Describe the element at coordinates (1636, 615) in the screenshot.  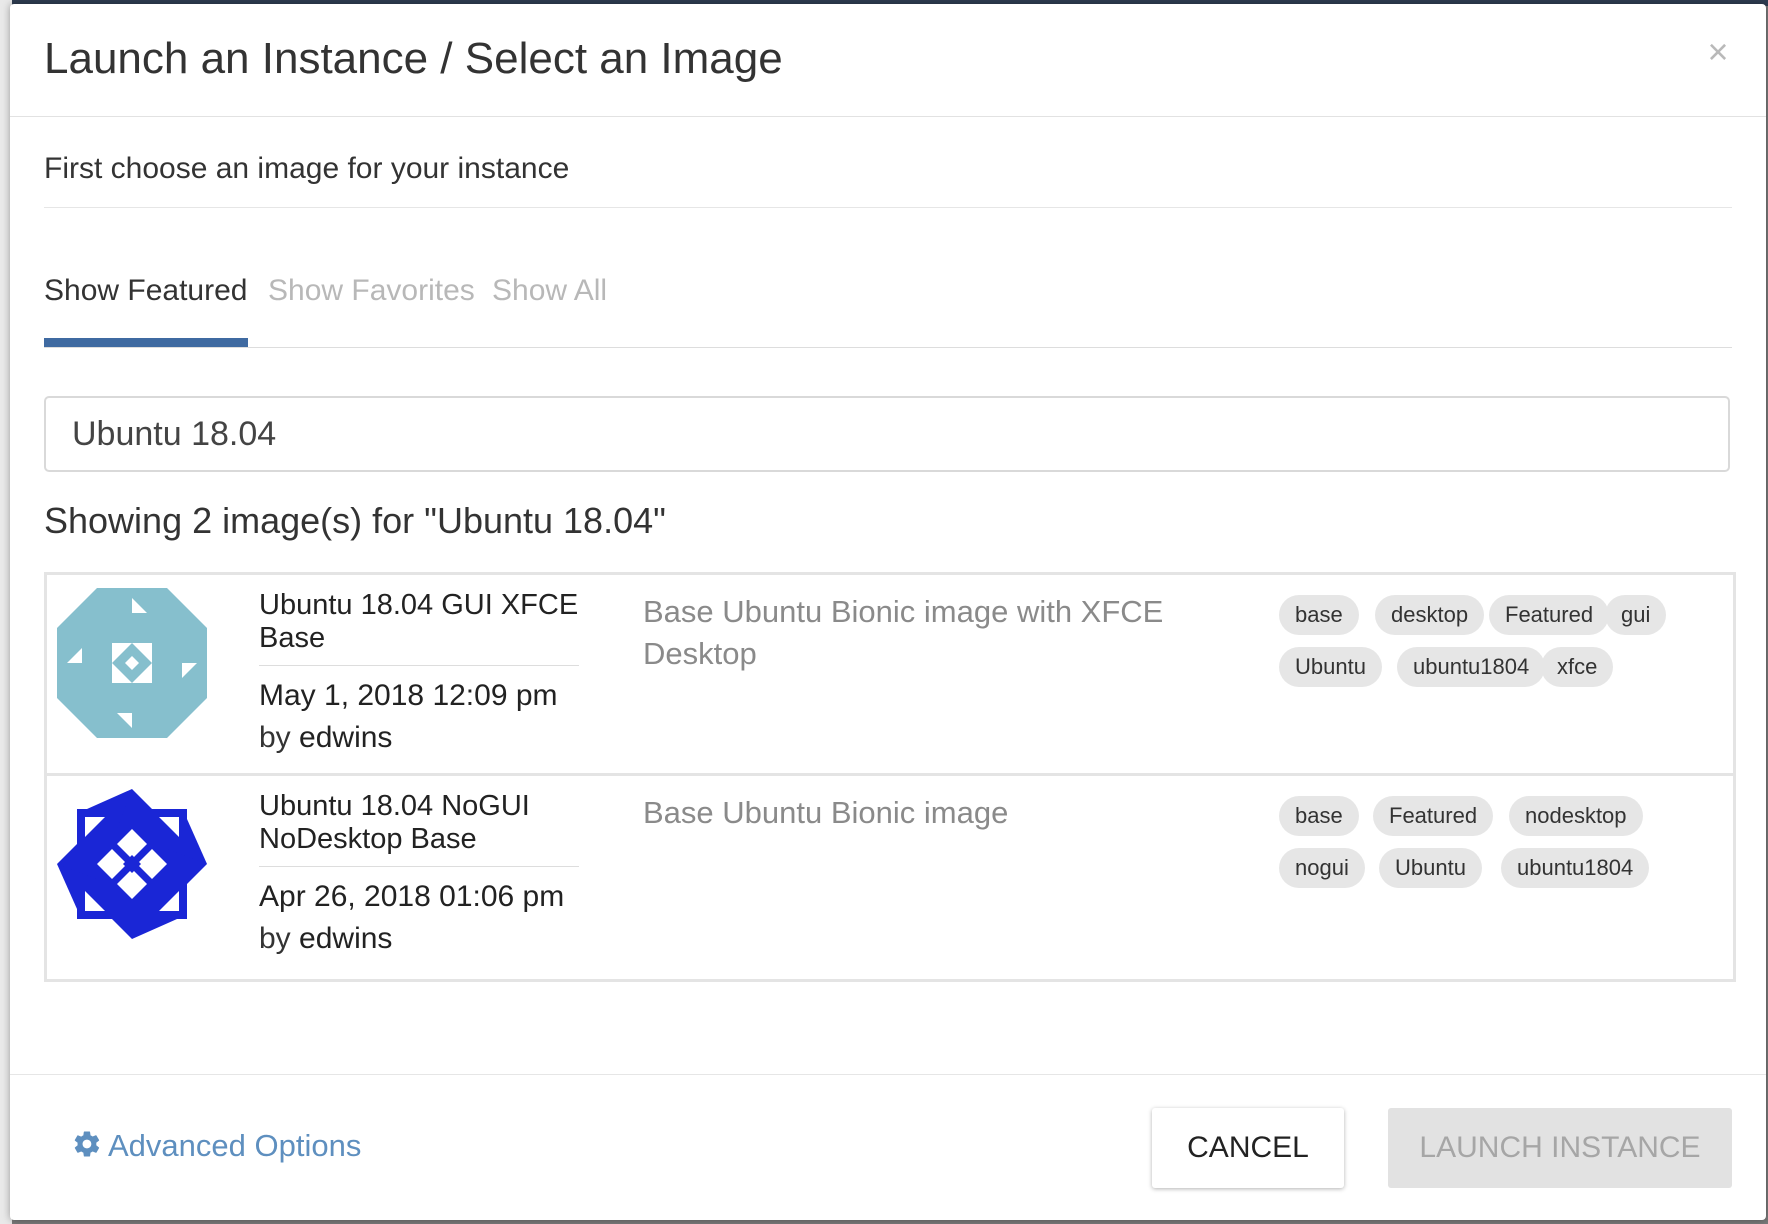
I see `tag: gui` at that location.